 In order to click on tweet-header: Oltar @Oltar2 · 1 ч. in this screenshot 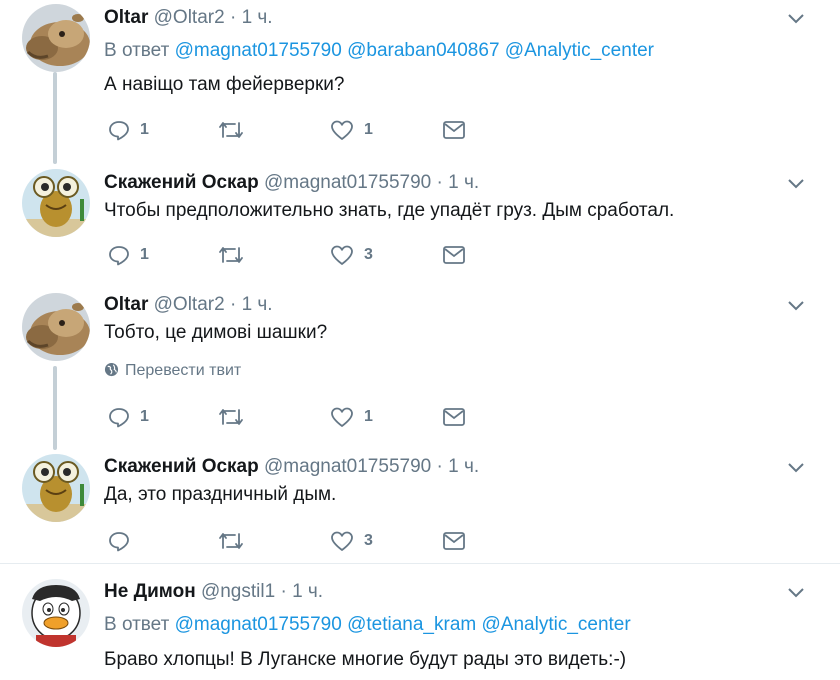, I will do `click(188, 18)`.